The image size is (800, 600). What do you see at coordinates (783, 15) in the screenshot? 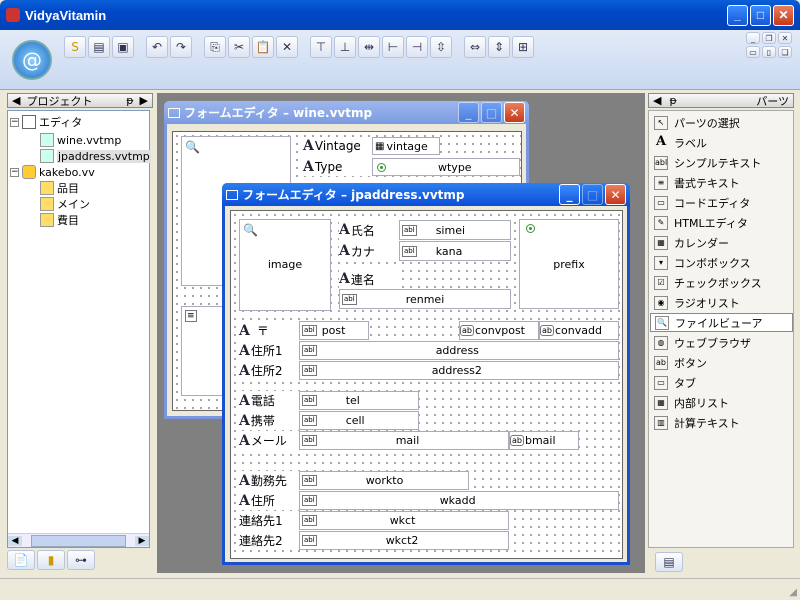
I see `close-button: ✕` at bounding box center [783, 15].